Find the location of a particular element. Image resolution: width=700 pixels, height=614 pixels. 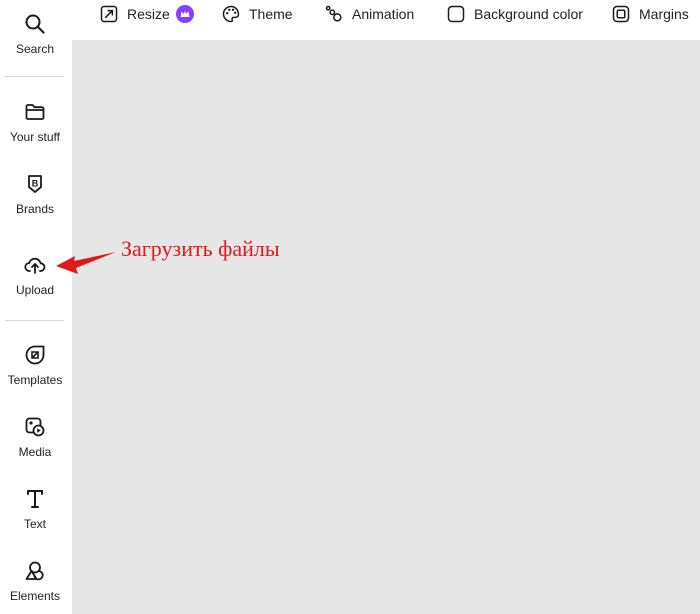

annotation-arrow-icon is located at coordinates (86, 263).